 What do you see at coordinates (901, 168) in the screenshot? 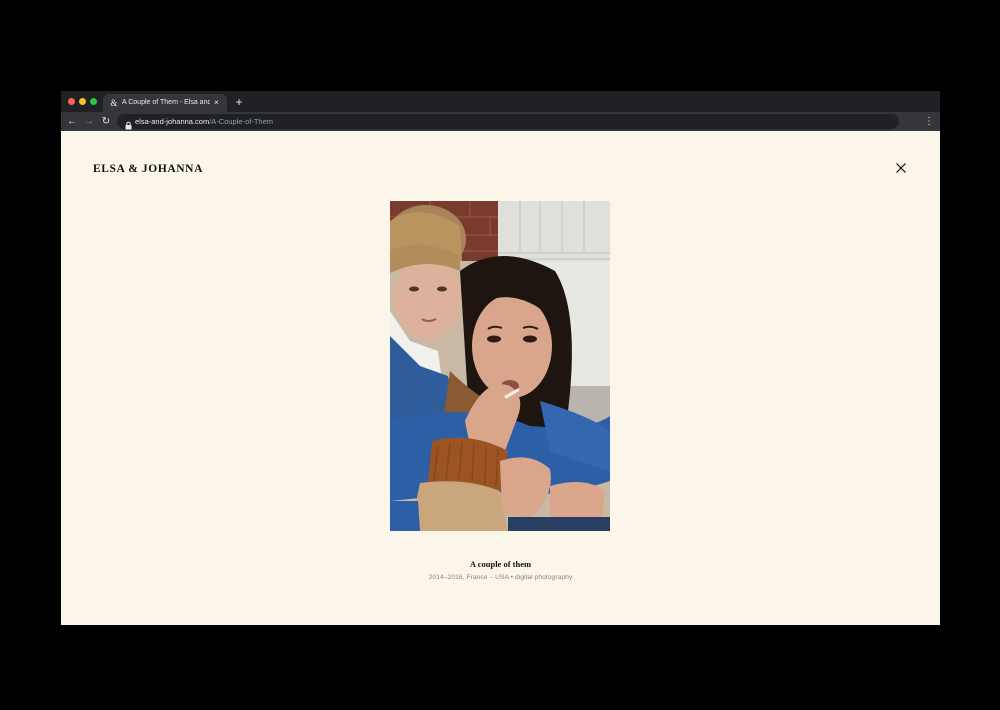
I see `close-icon` at bounding box center [901, 168].